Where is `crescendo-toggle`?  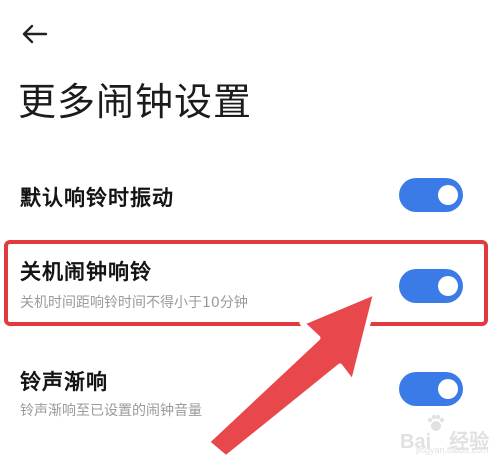
crescendo-toggle is located at coordinates (431, 389).